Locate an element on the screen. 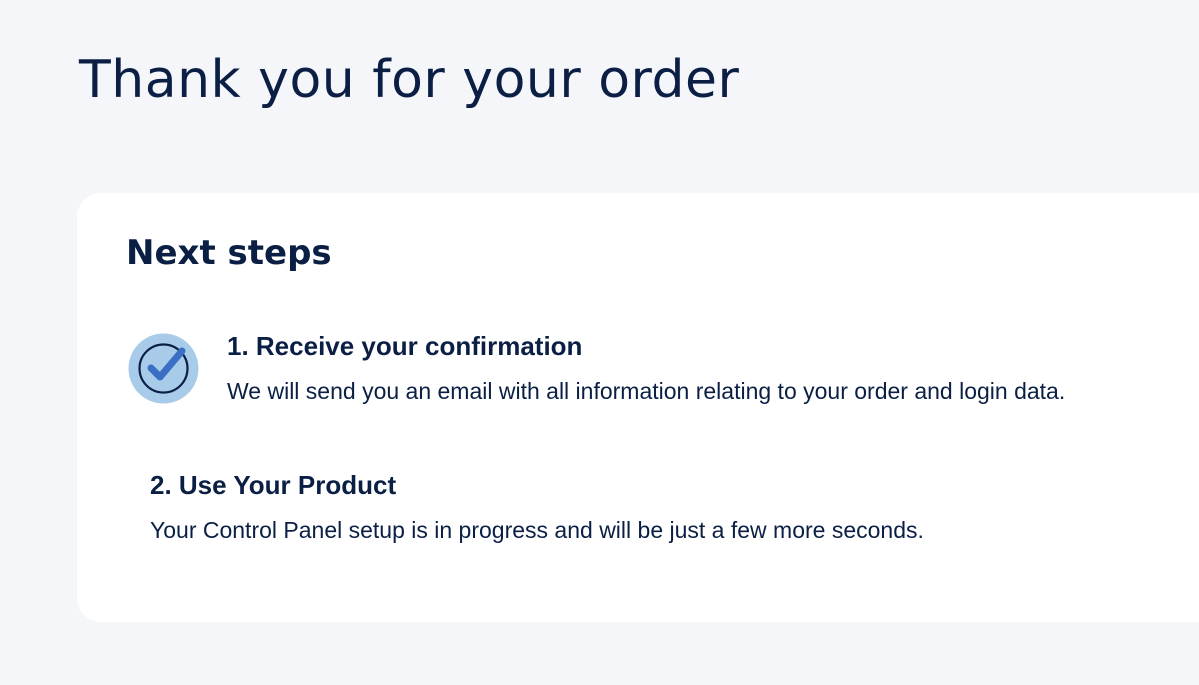 This screenshot has width=1199, height=685. next-steps-heading: Next steps is located at coordinates (229, 253).